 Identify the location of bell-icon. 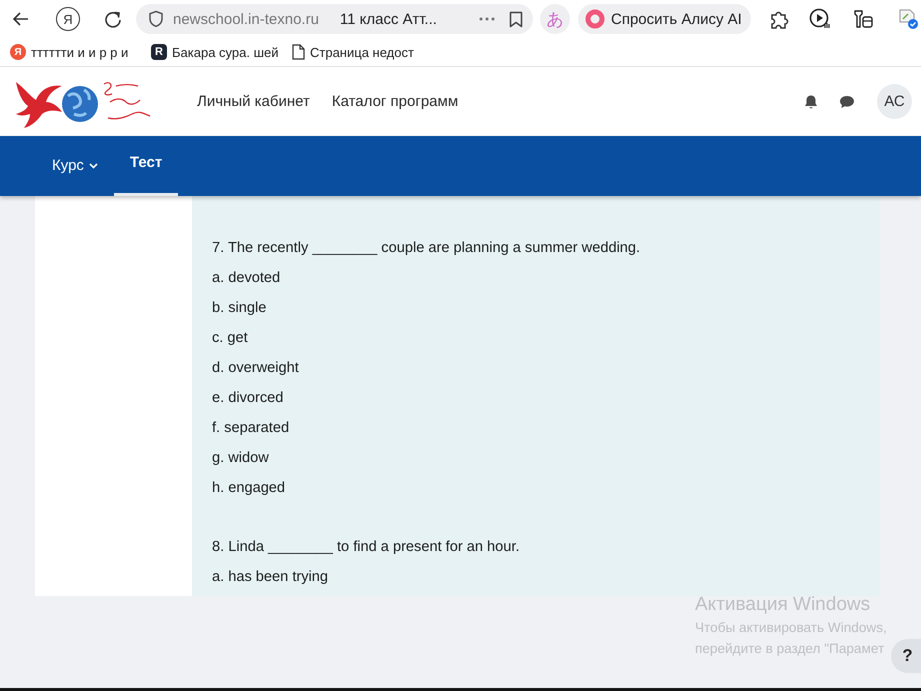
(811, 102).